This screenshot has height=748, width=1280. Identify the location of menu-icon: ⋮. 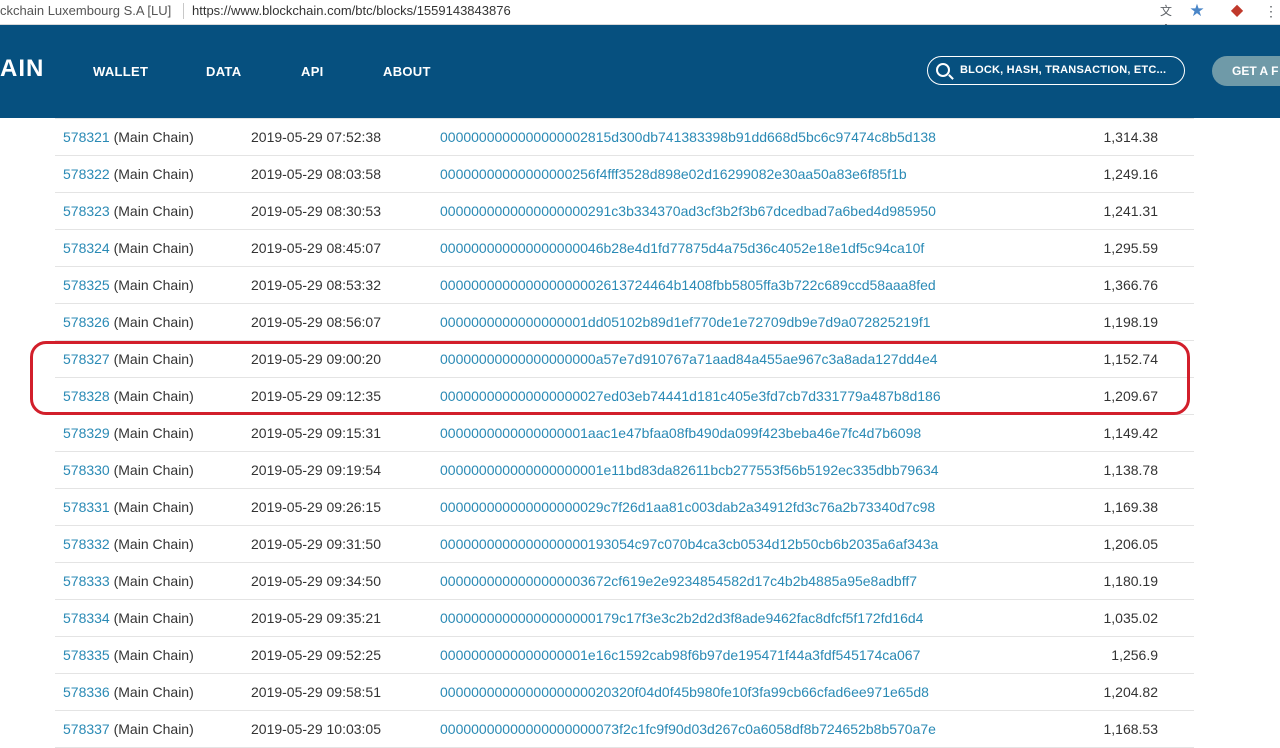
(1271, 11).